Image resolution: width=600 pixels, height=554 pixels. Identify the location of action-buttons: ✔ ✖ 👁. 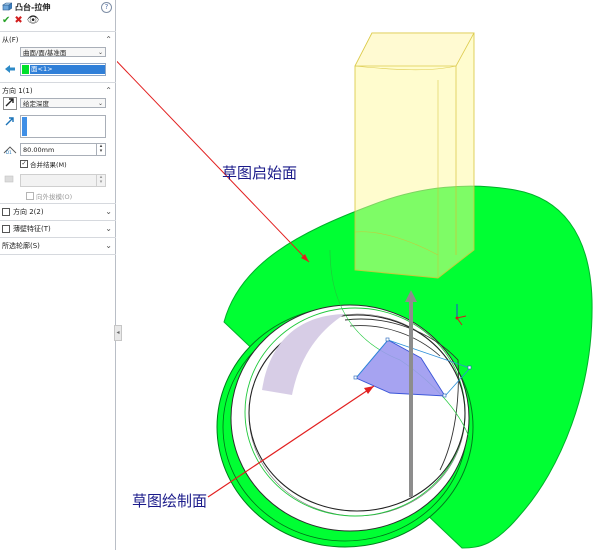
(20, 21).